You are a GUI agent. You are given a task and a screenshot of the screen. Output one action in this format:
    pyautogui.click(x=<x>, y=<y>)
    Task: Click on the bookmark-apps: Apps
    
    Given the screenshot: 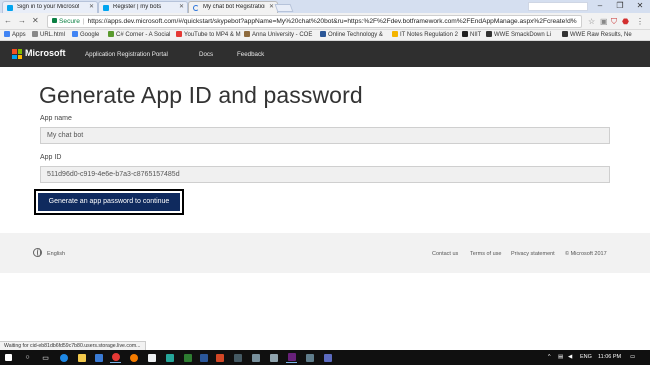 What is the action you would take?
    pyautogui.click(x=15, y=35)
    